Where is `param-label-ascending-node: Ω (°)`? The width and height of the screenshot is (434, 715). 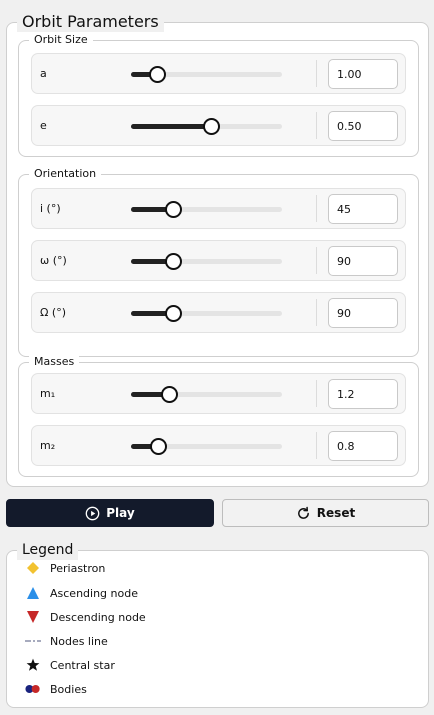
param-label-ascending-node: Ω (°) is located at coordinates (53, 312).